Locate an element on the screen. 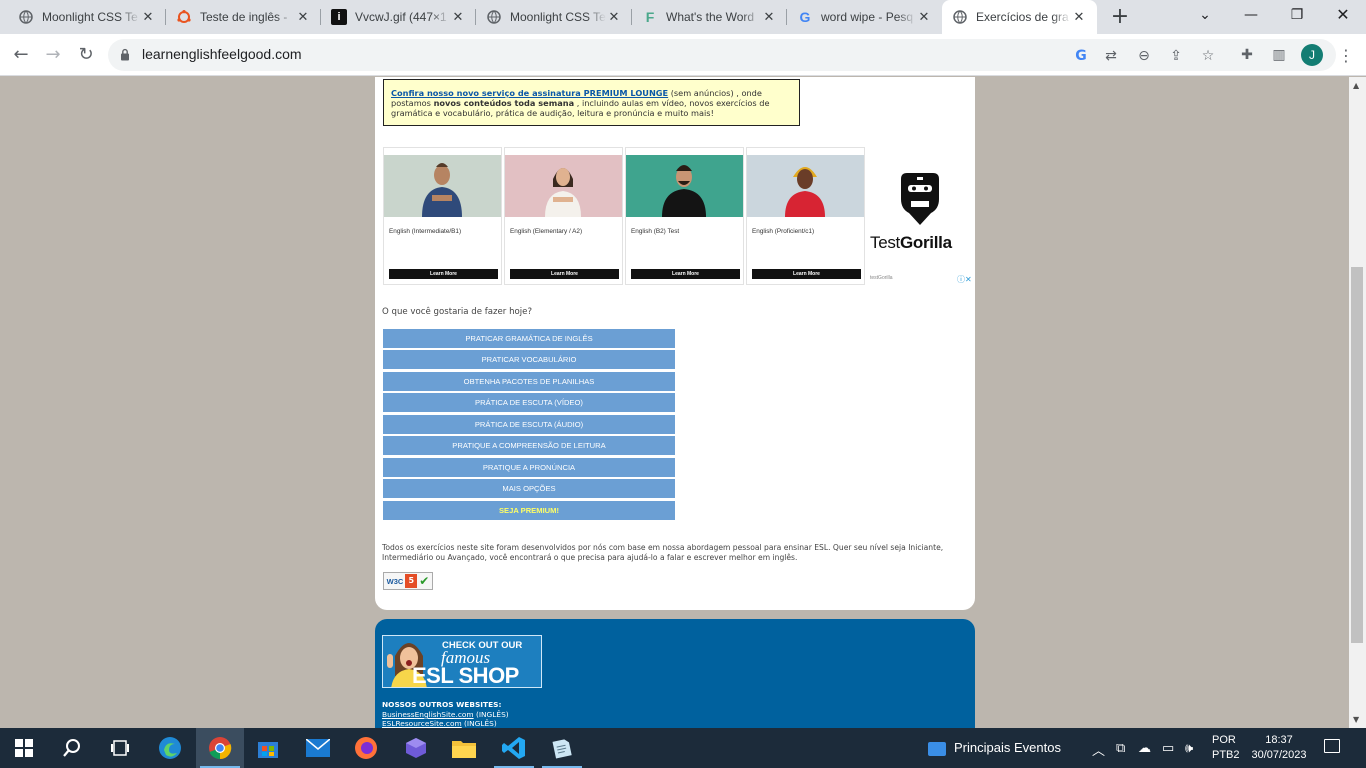 The image size is (1366, 768). taskbar-mail is located at coordinates (318, 748).